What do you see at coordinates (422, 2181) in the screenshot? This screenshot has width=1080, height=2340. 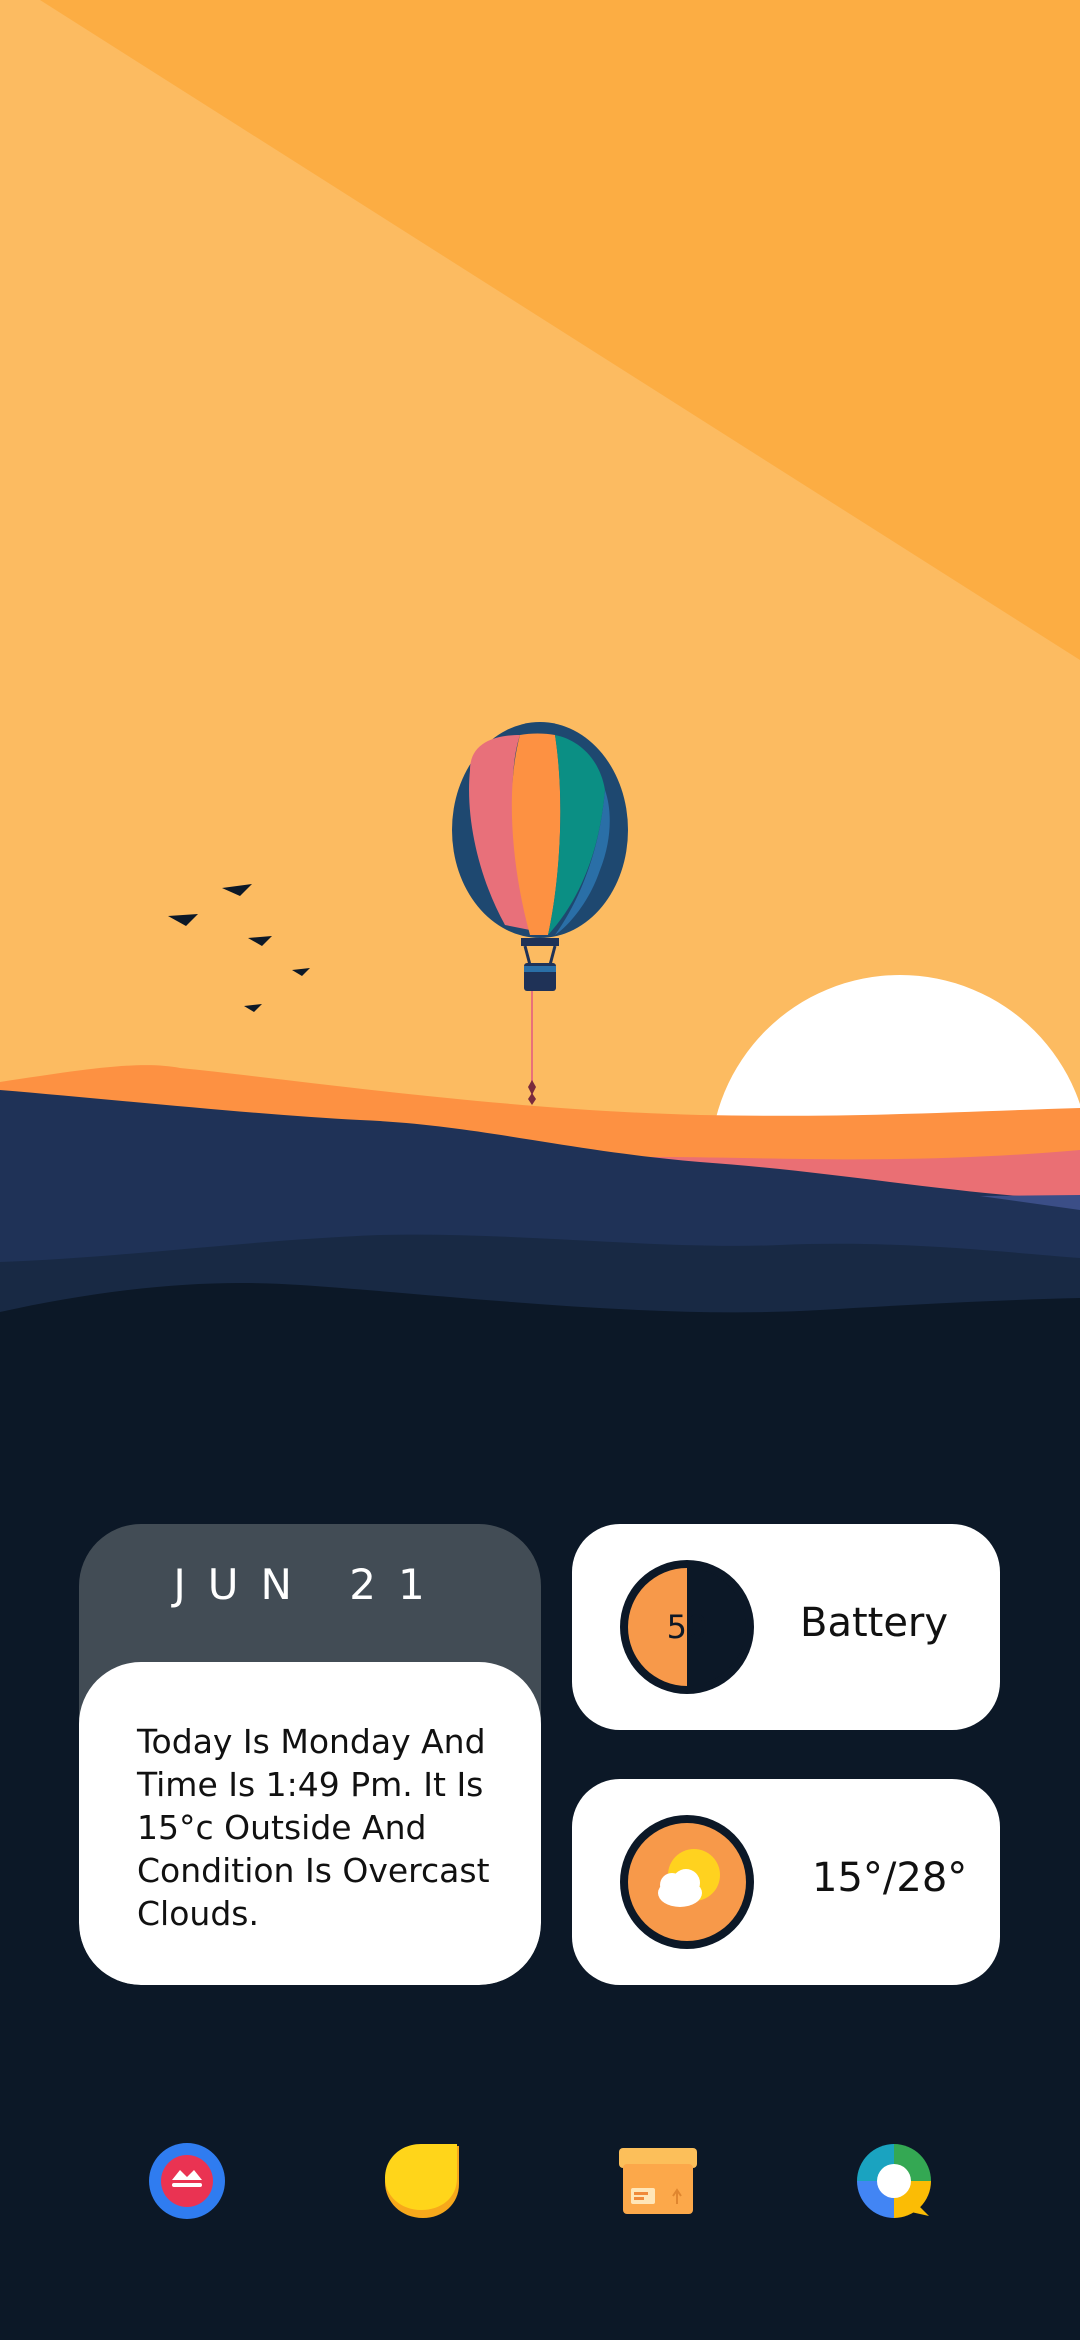 I see `yellow-leaf-app-icon` at bounding box center [422, 2181].